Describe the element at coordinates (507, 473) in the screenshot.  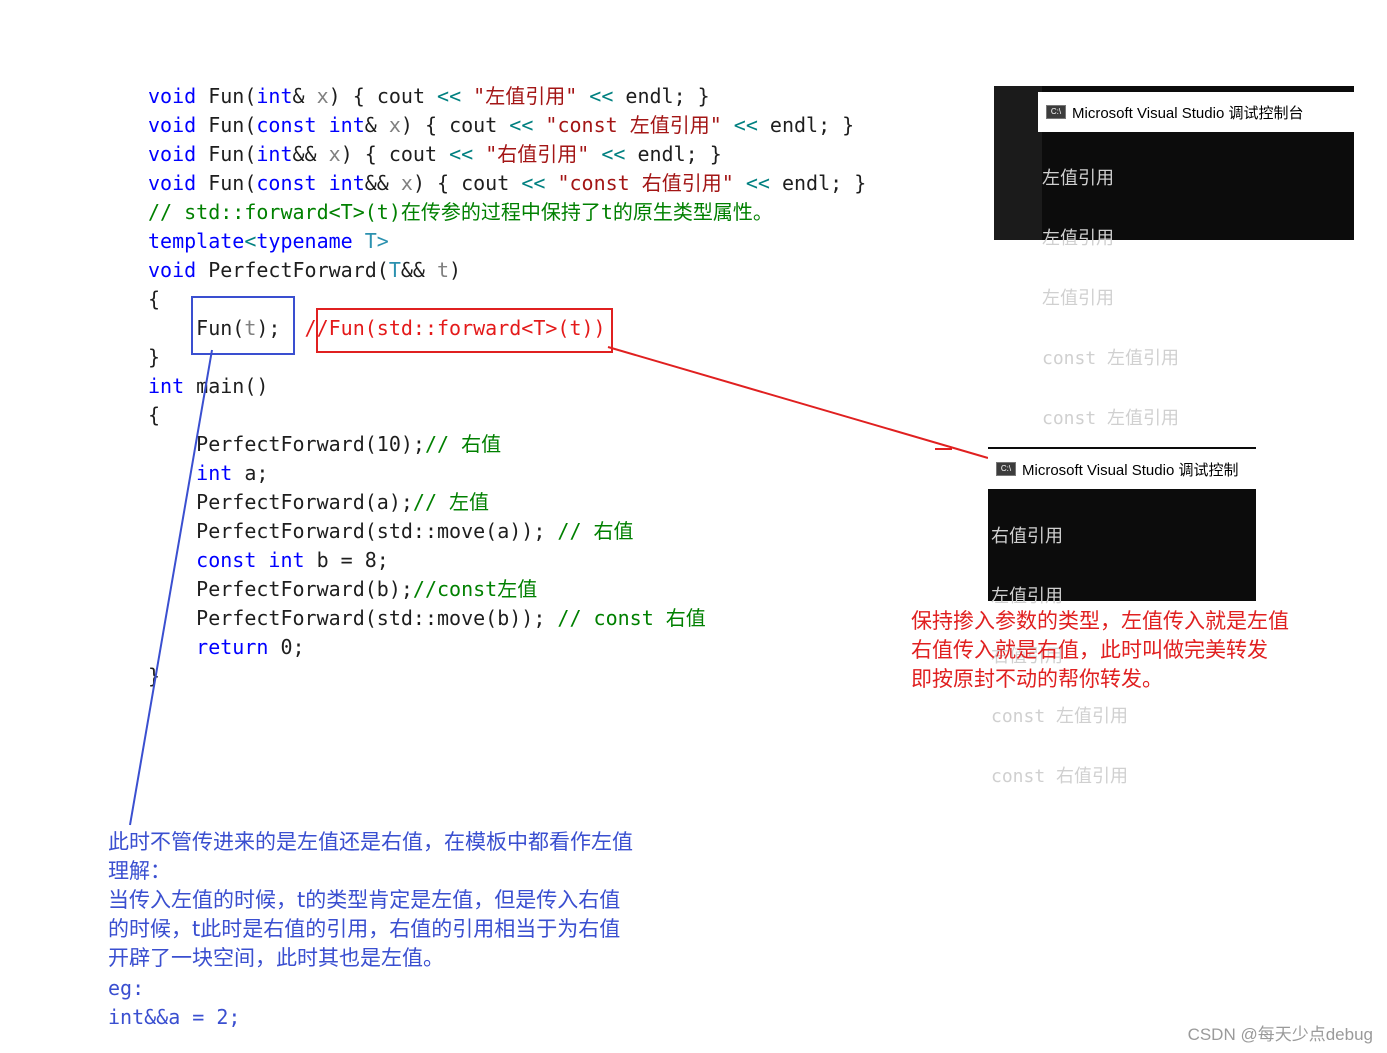
I see `code-line-14: int a;` at that location.